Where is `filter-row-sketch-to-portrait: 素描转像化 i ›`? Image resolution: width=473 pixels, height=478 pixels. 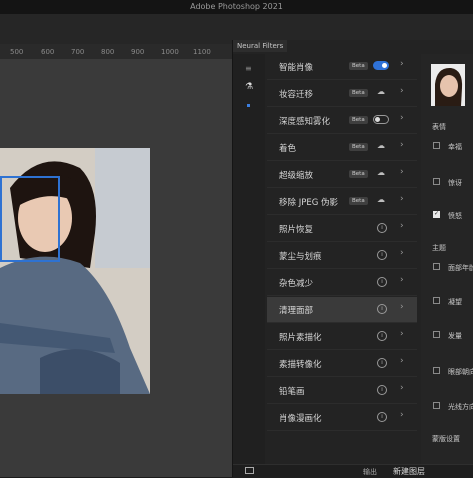 filter-row-sketch-to-portrait: 素描转像化 i › is located at coordinates (342, 364).